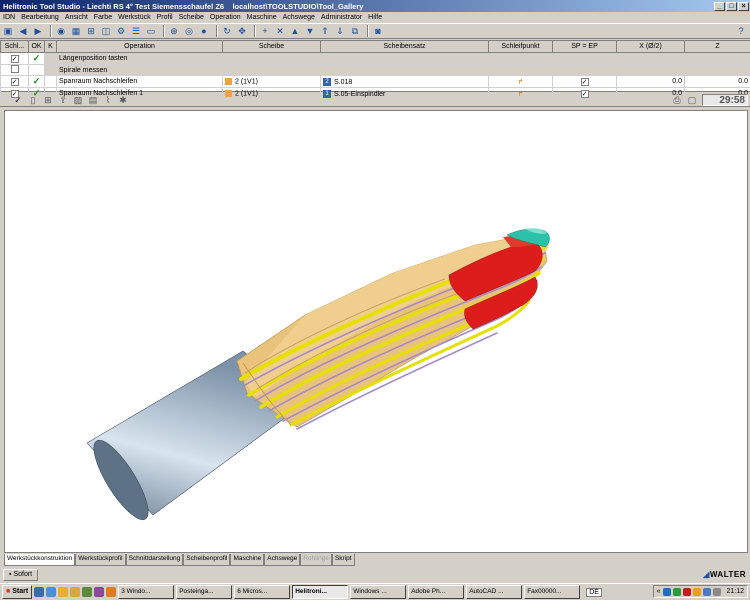  I want to click on tab-werkstueckprofil: Werkstückprofil, so click(100, 560).